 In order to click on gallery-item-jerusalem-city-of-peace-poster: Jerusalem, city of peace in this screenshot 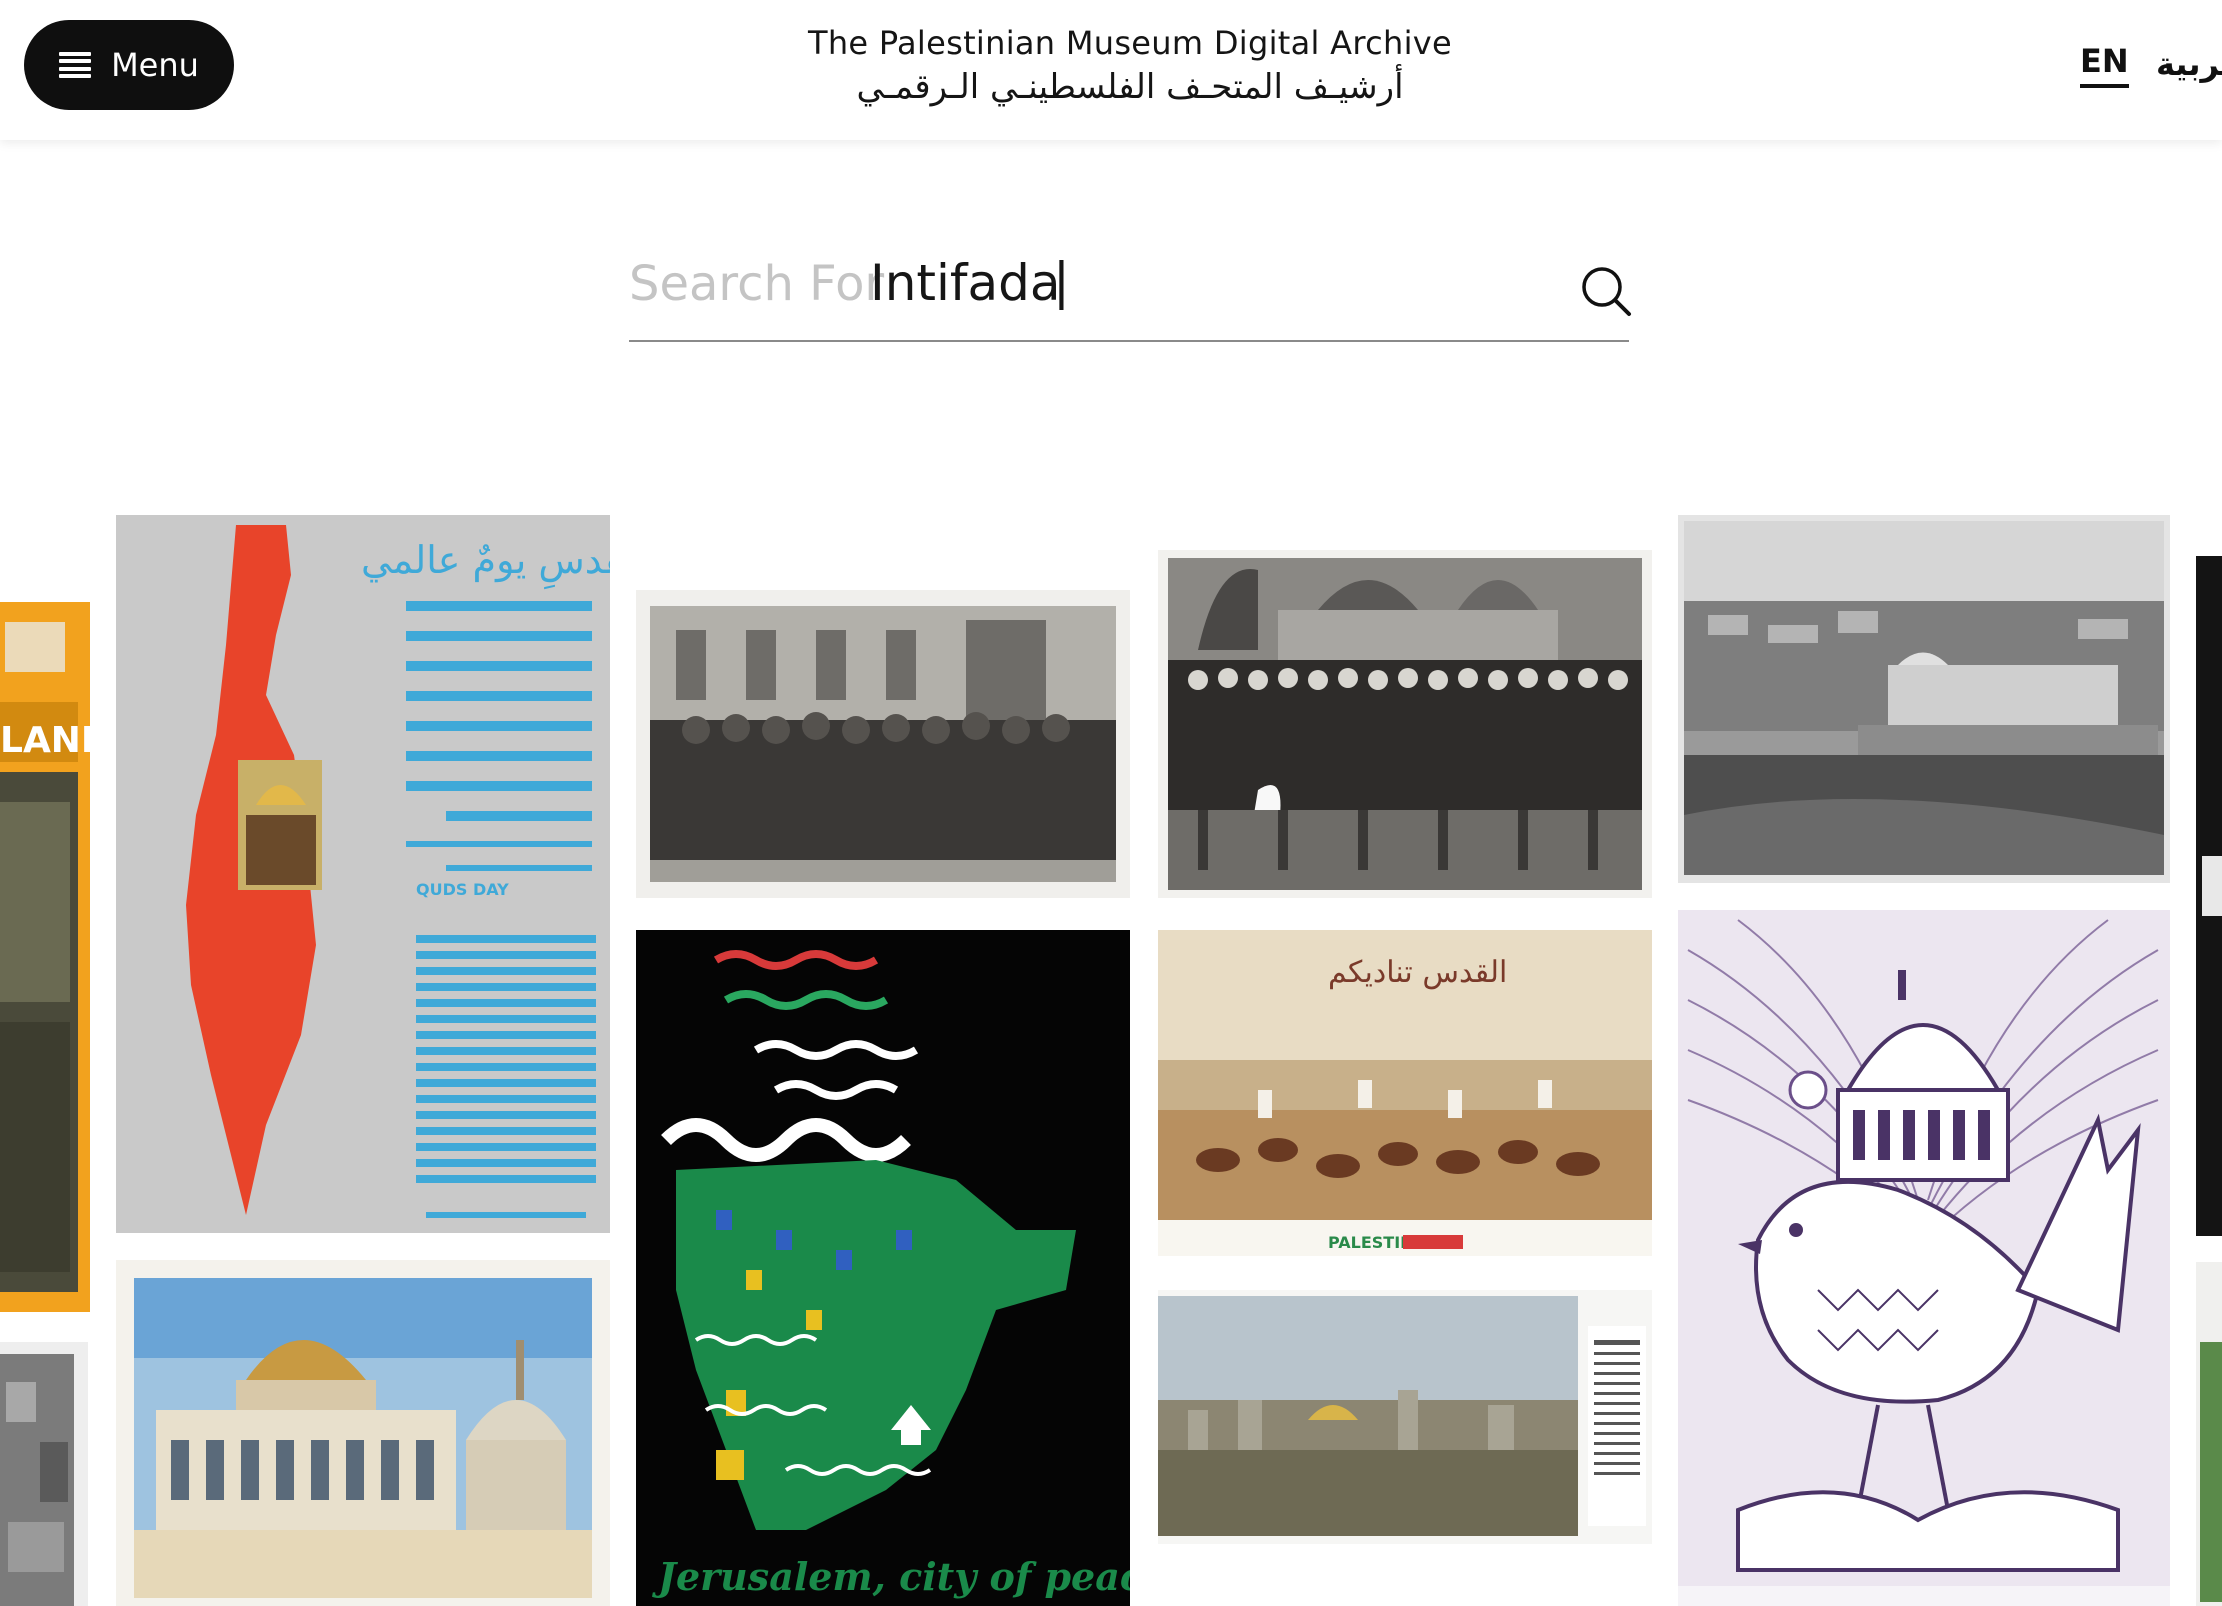, I will do `click(883, 1268)`.